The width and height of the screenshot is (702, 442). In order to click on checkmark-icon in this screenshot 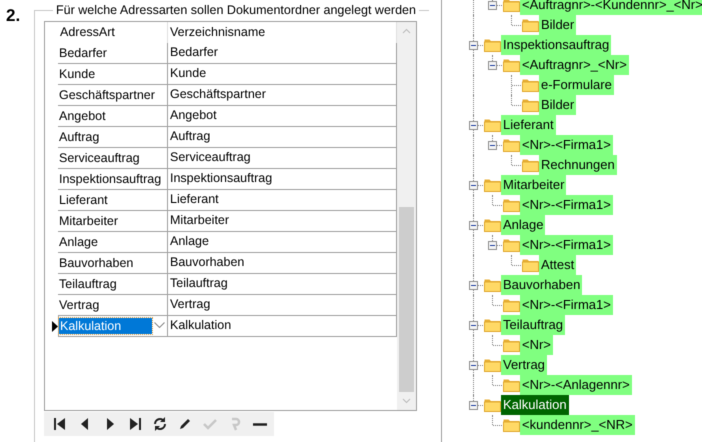, I will do `click(210, 424)`.